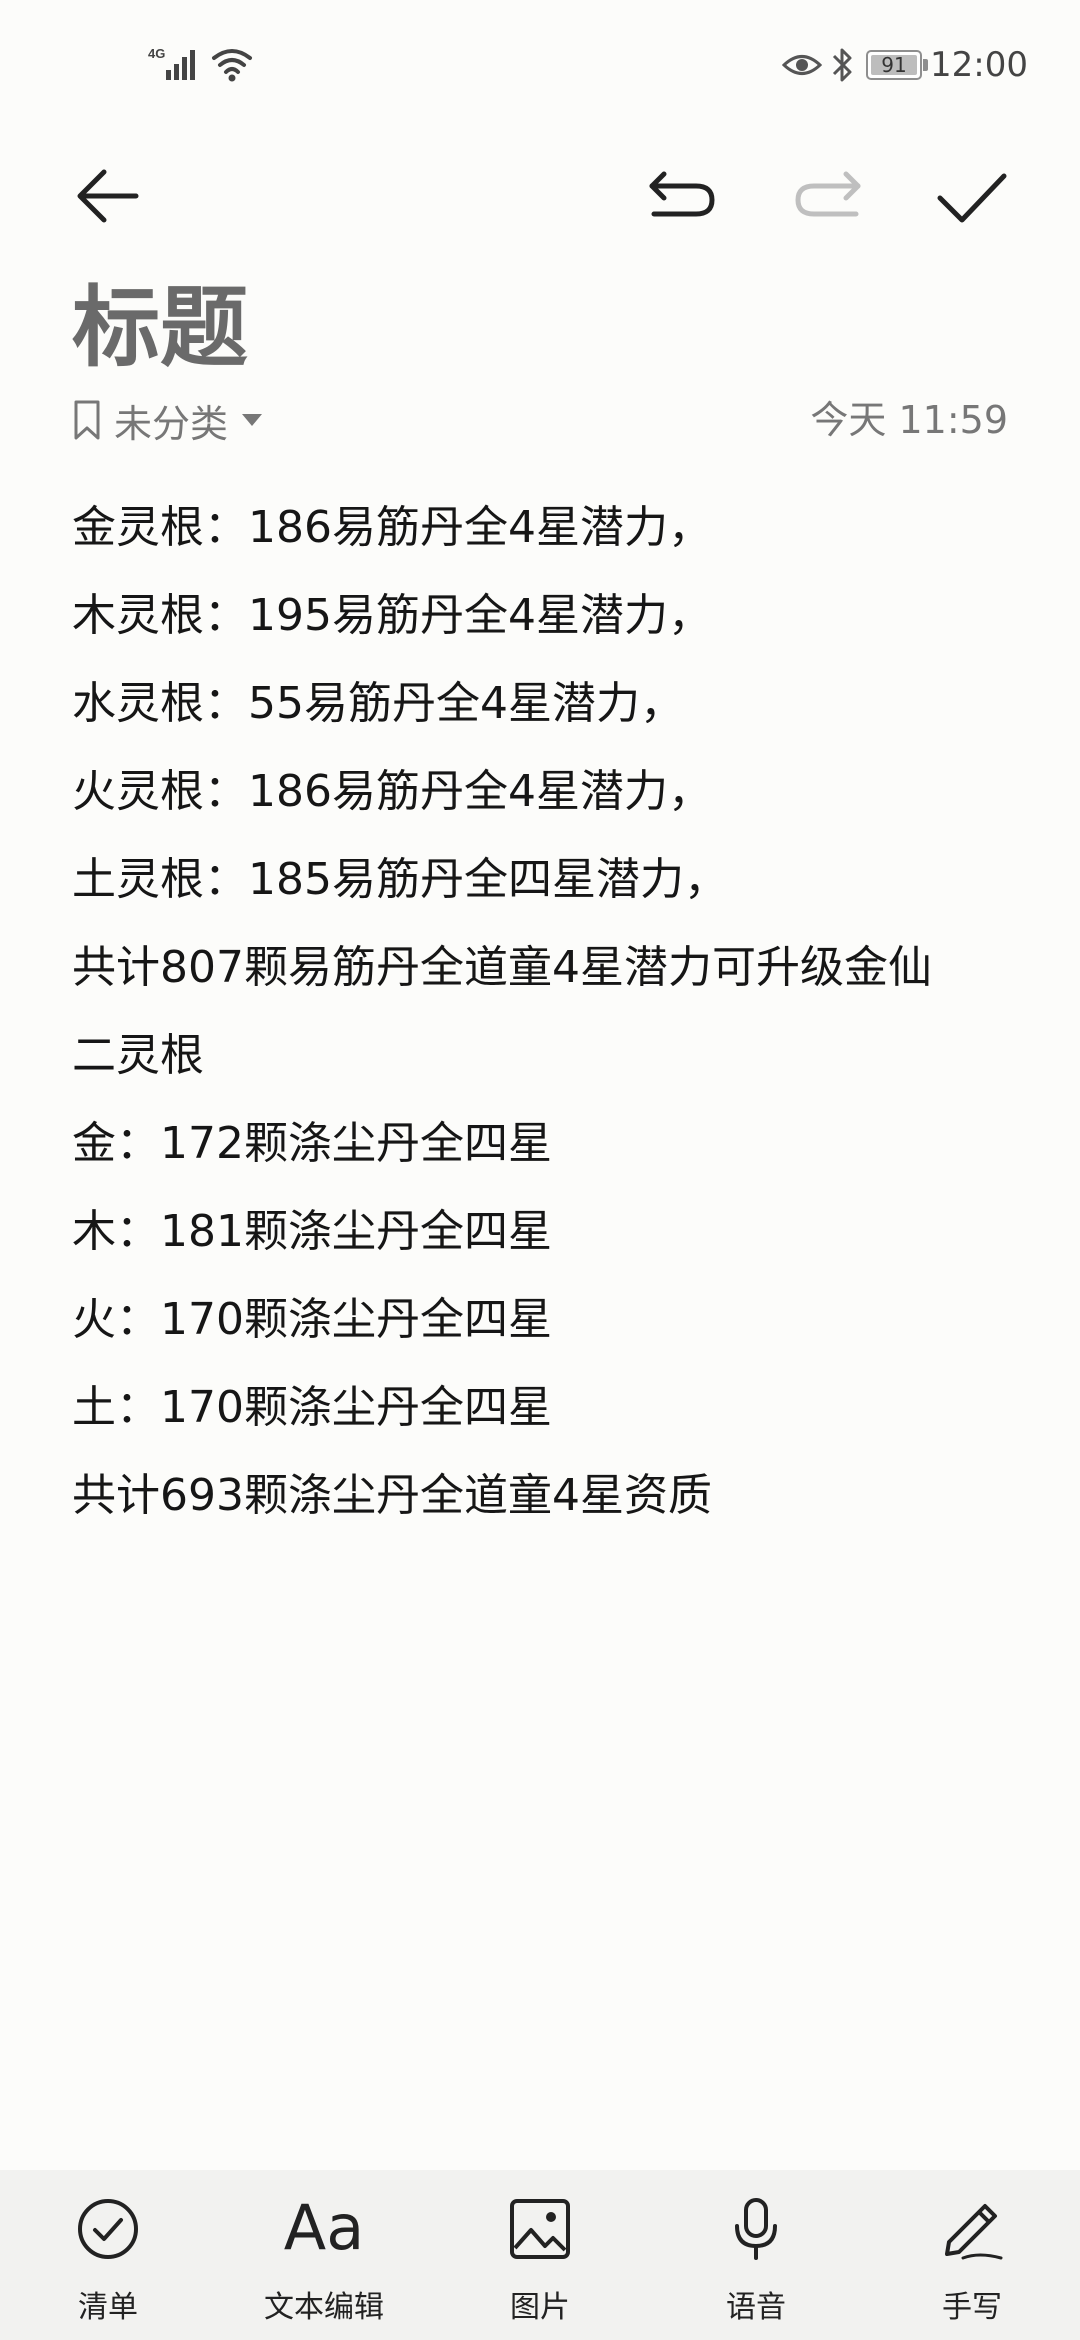 The image size is (1080, 2340). What do you see at coordinates (312, 1319) in the screenshot?
I see `note-line: 火：170颗涤尘丹全四星` at bounding box center [312, 1319].